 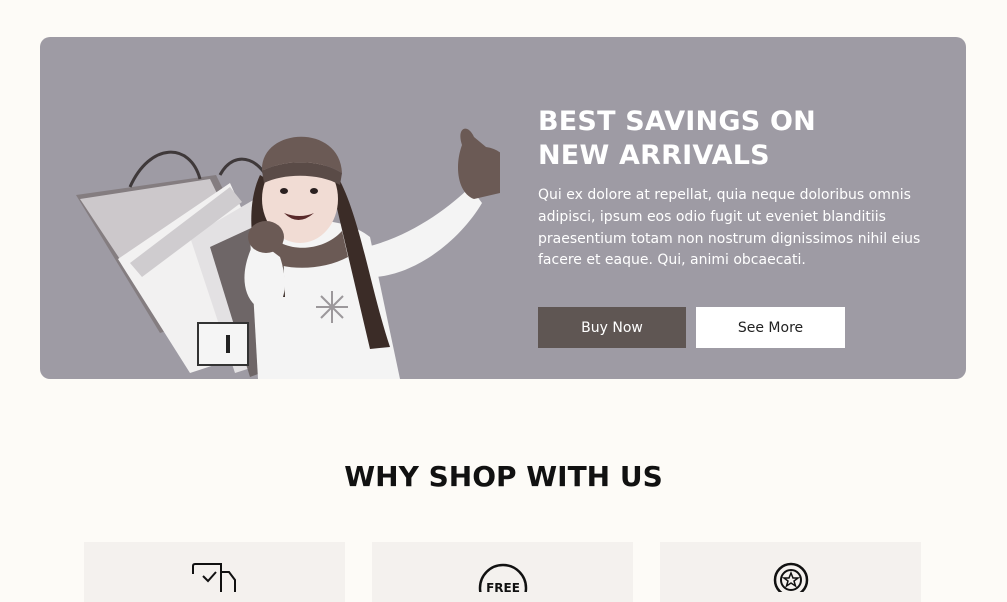 What do you see at coordinates (677, 121) in the screenshot?
I see `hero-headline-line1: BEST SAVINGS ON` at bounding box center [677, 121].